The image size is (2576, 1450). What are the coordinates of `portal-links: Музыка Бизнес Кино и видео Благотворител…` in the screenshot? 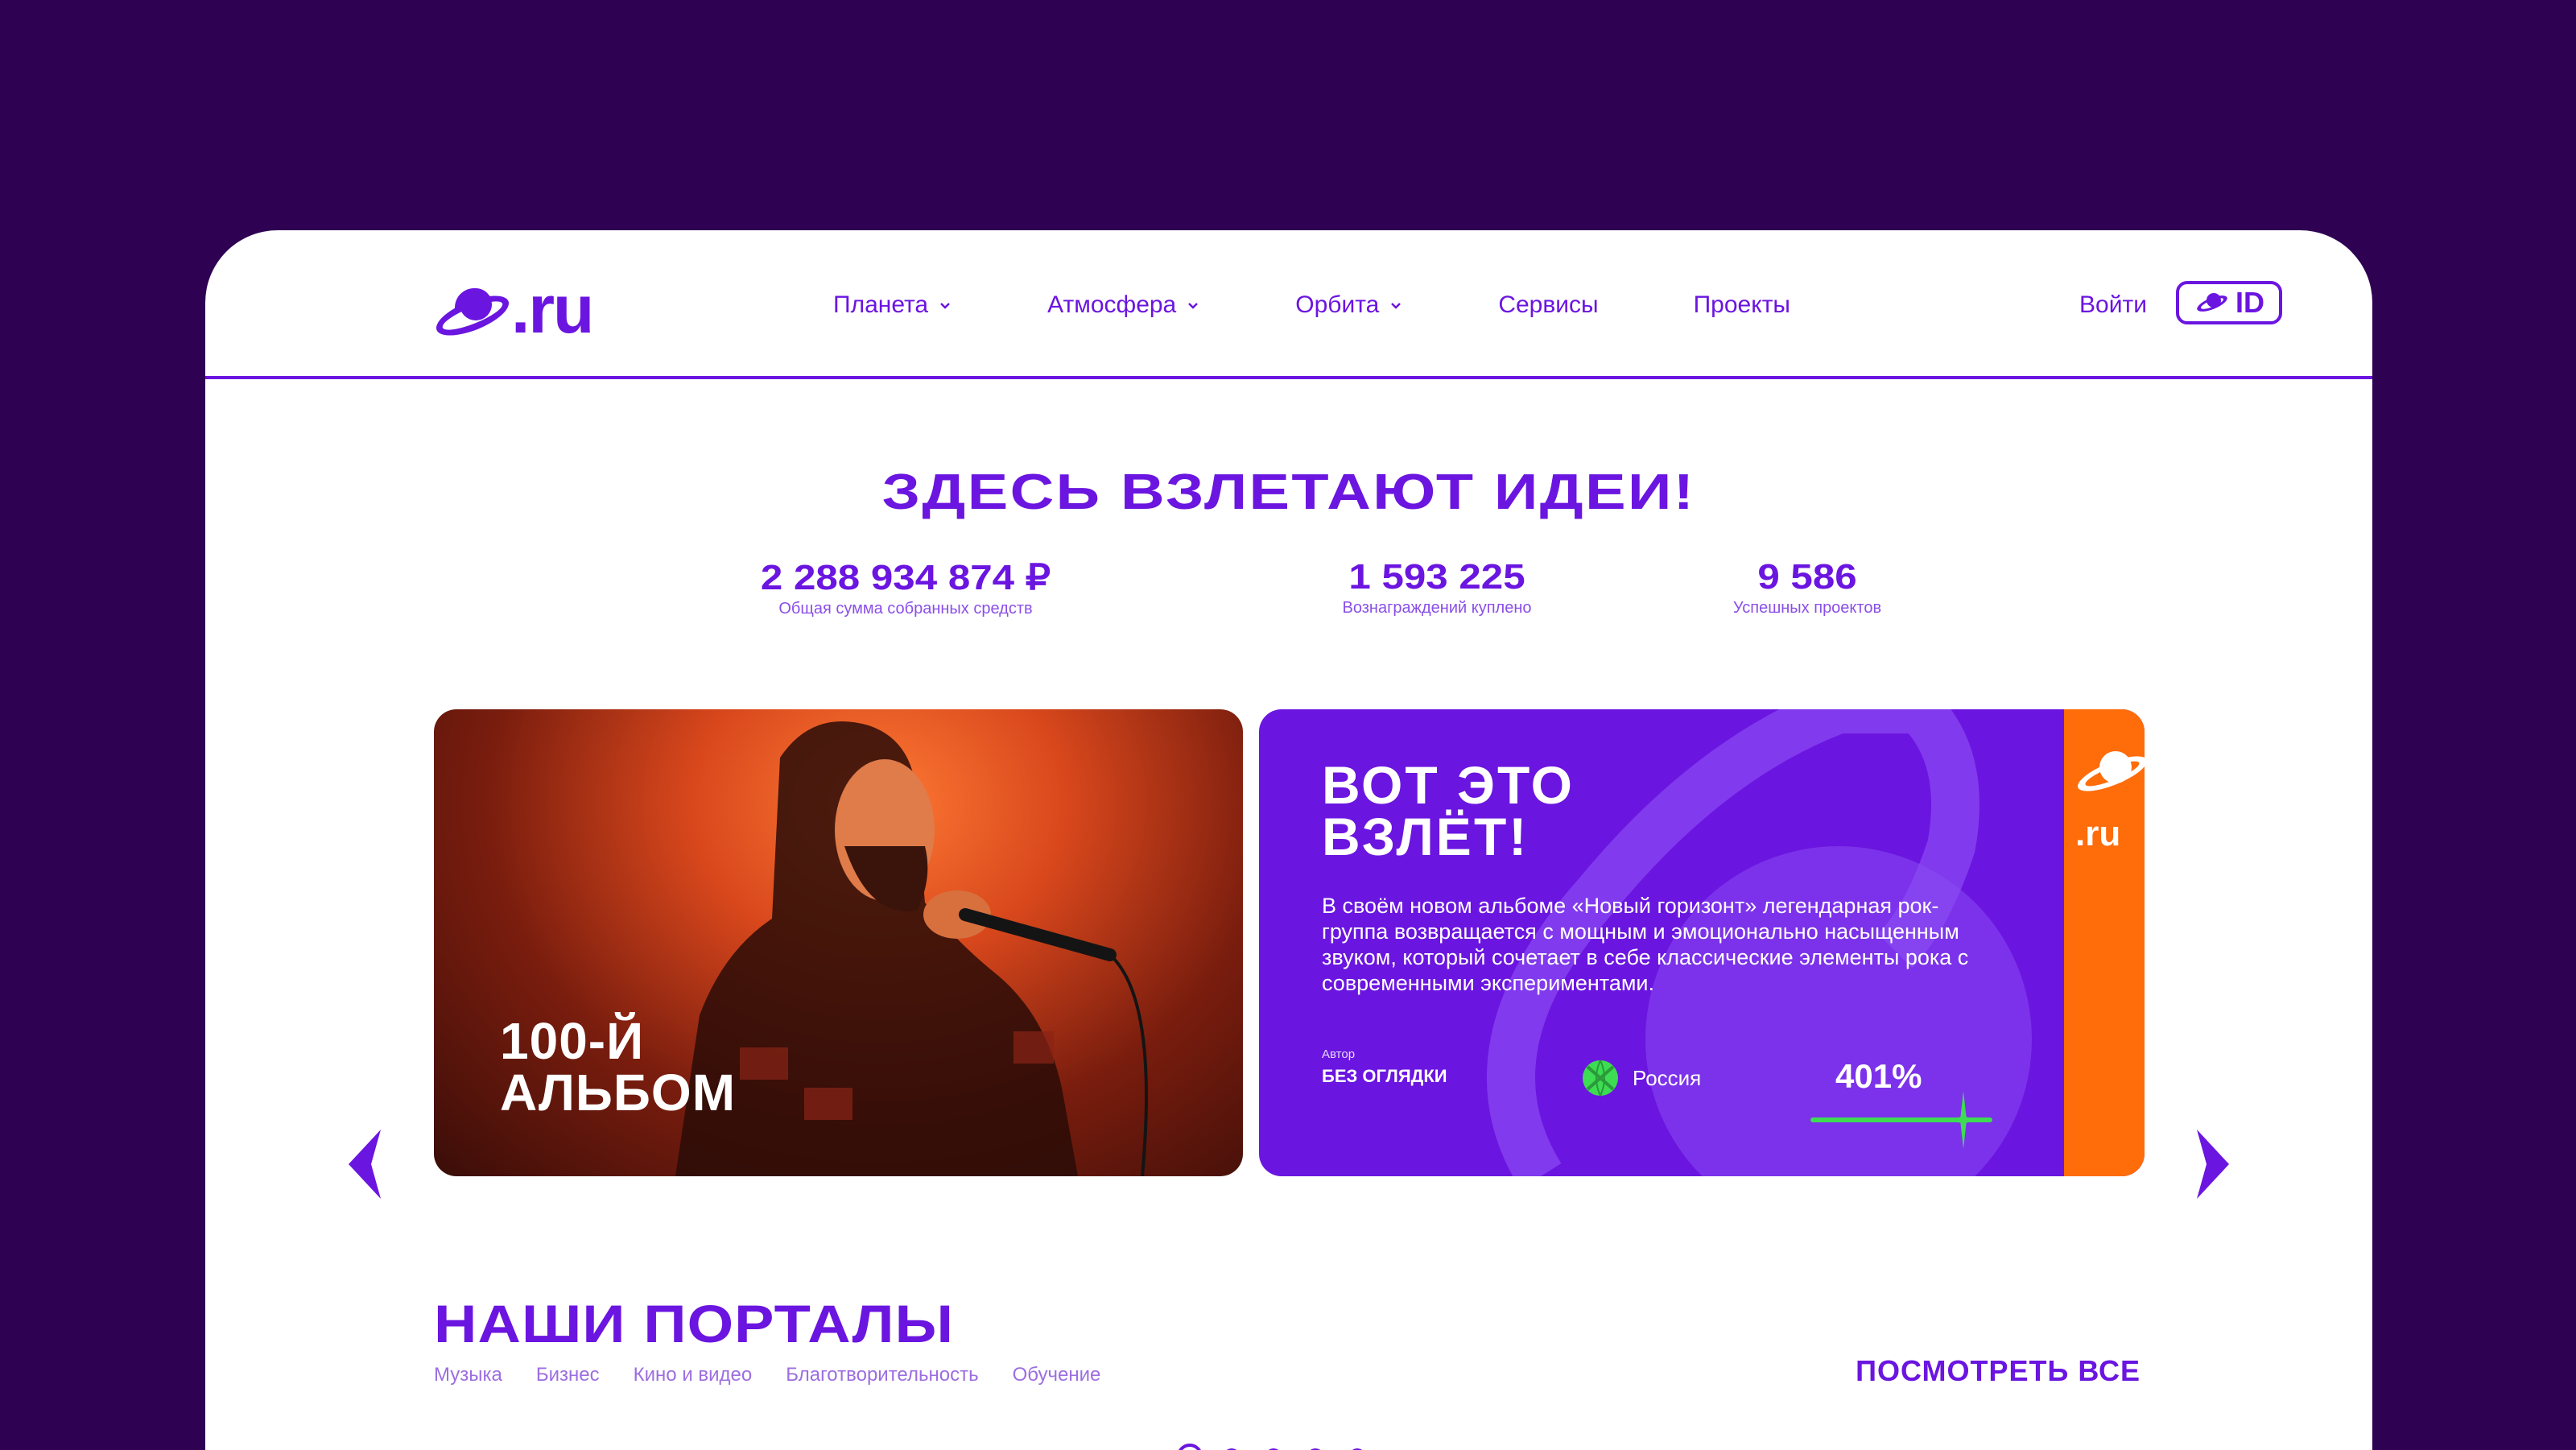 It's located at (784, 1375).